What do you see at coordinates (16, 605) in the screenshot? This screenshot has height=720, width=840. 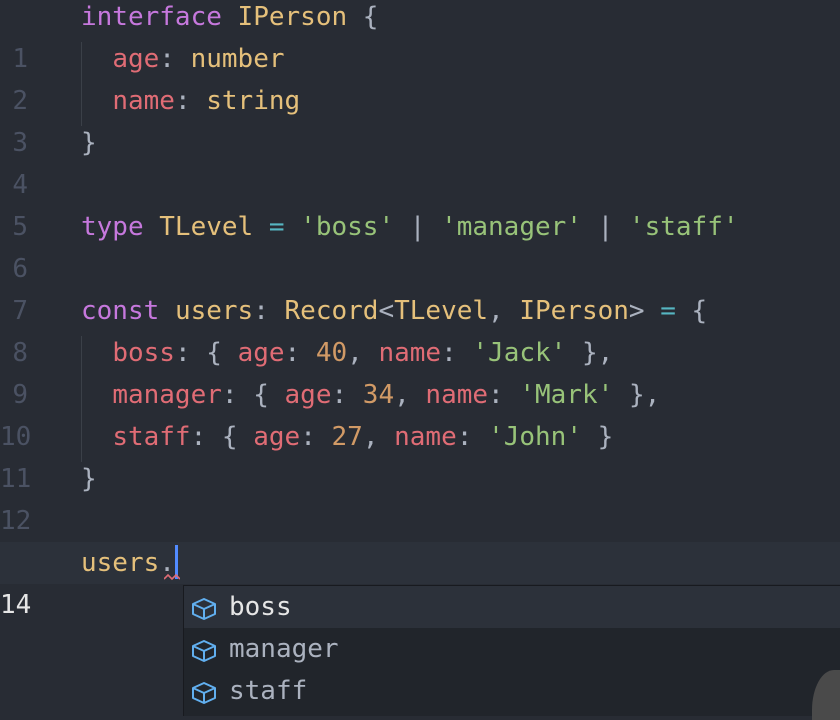 I see `line-number: 14` at bounding box center [16, 605].